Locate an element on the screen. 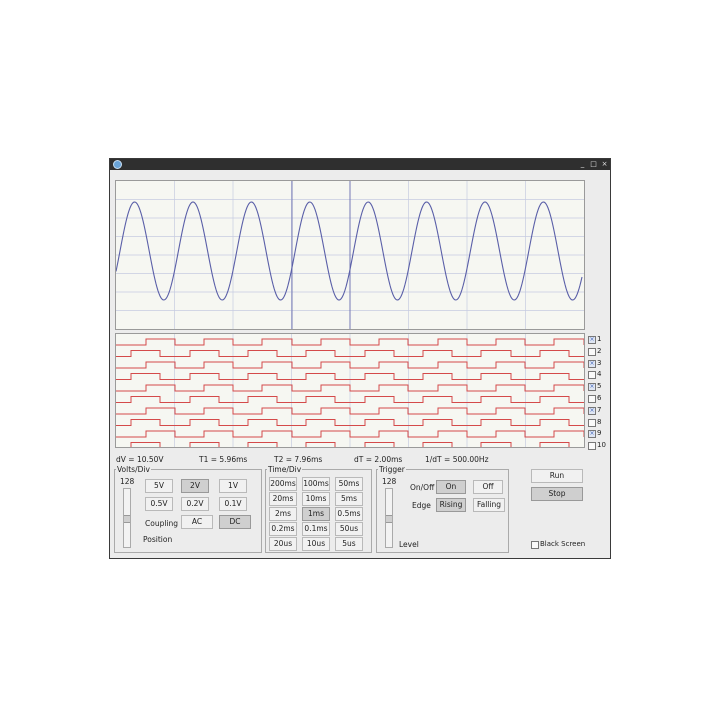 This screenshot has height=720, width=720. channel-9-checkbox: × 9 is located at coordinates (601, 433).